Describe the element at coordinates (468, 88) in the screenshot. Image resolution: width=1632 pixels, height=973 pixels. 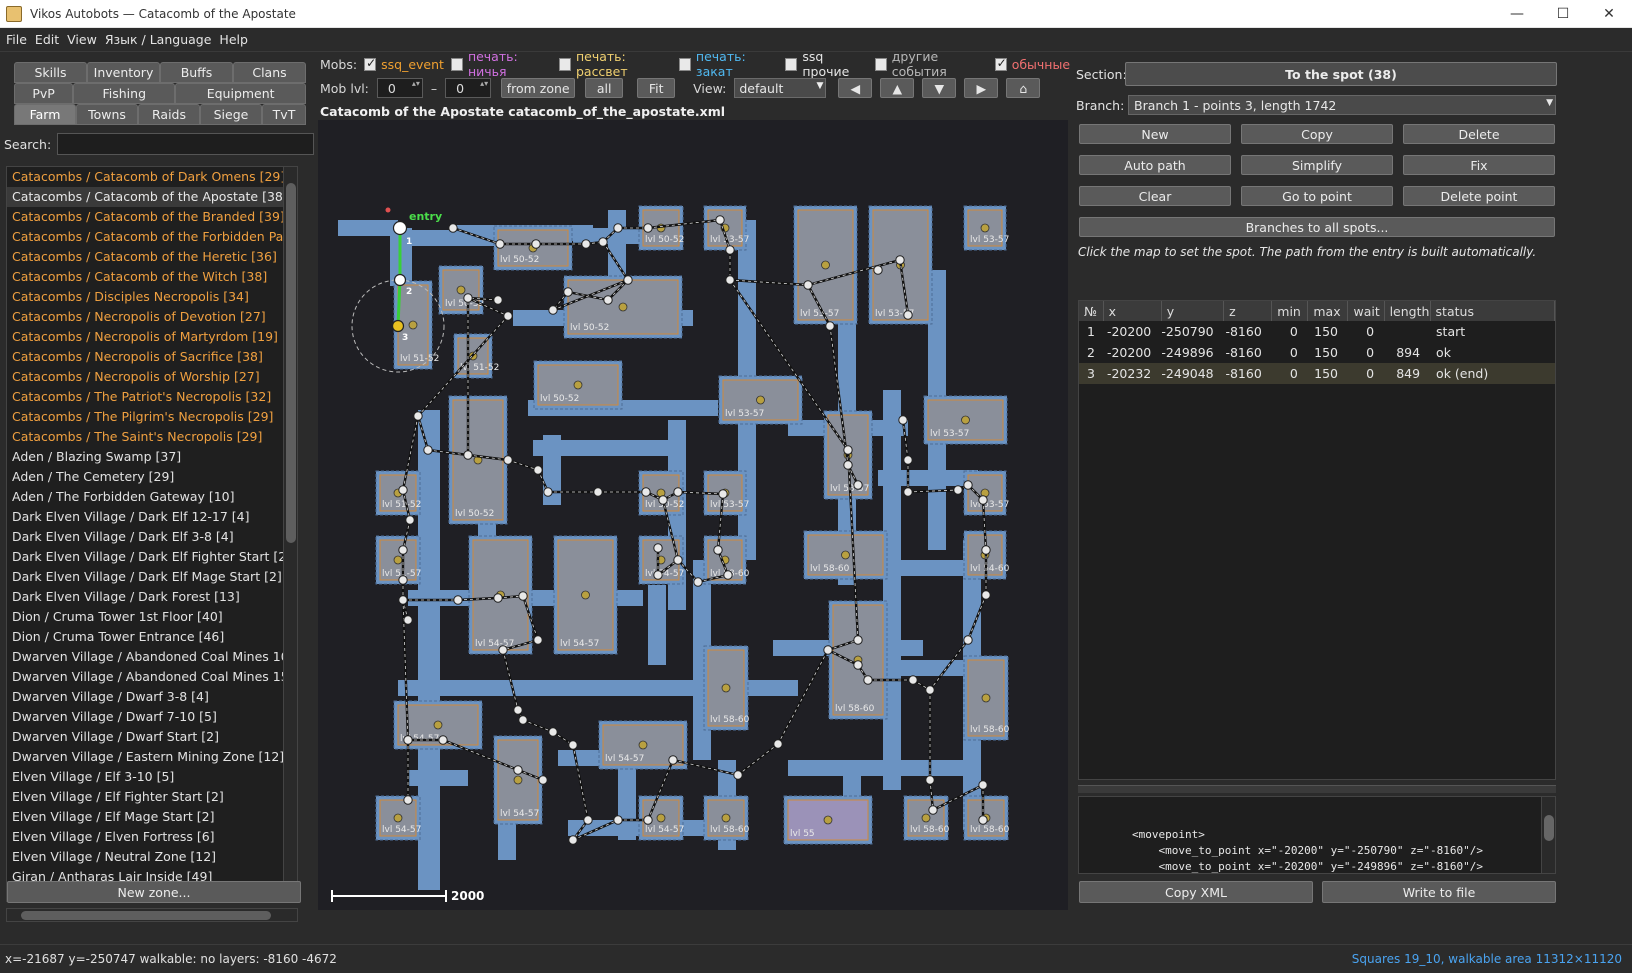
I see `mob-lvl-max-spinner: 0` at that location.